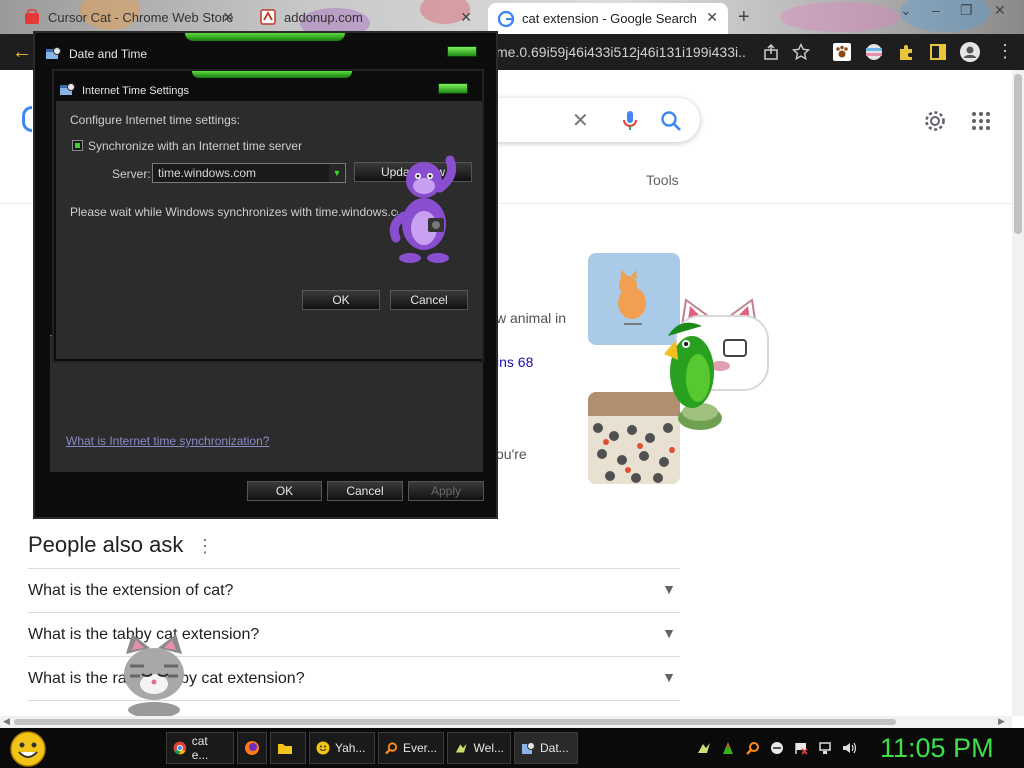  What do you see at coordinates (337, 173) in the screenshot?
I see `dropdown-arrow-icon: ▼` at bounding box center [337, 173].